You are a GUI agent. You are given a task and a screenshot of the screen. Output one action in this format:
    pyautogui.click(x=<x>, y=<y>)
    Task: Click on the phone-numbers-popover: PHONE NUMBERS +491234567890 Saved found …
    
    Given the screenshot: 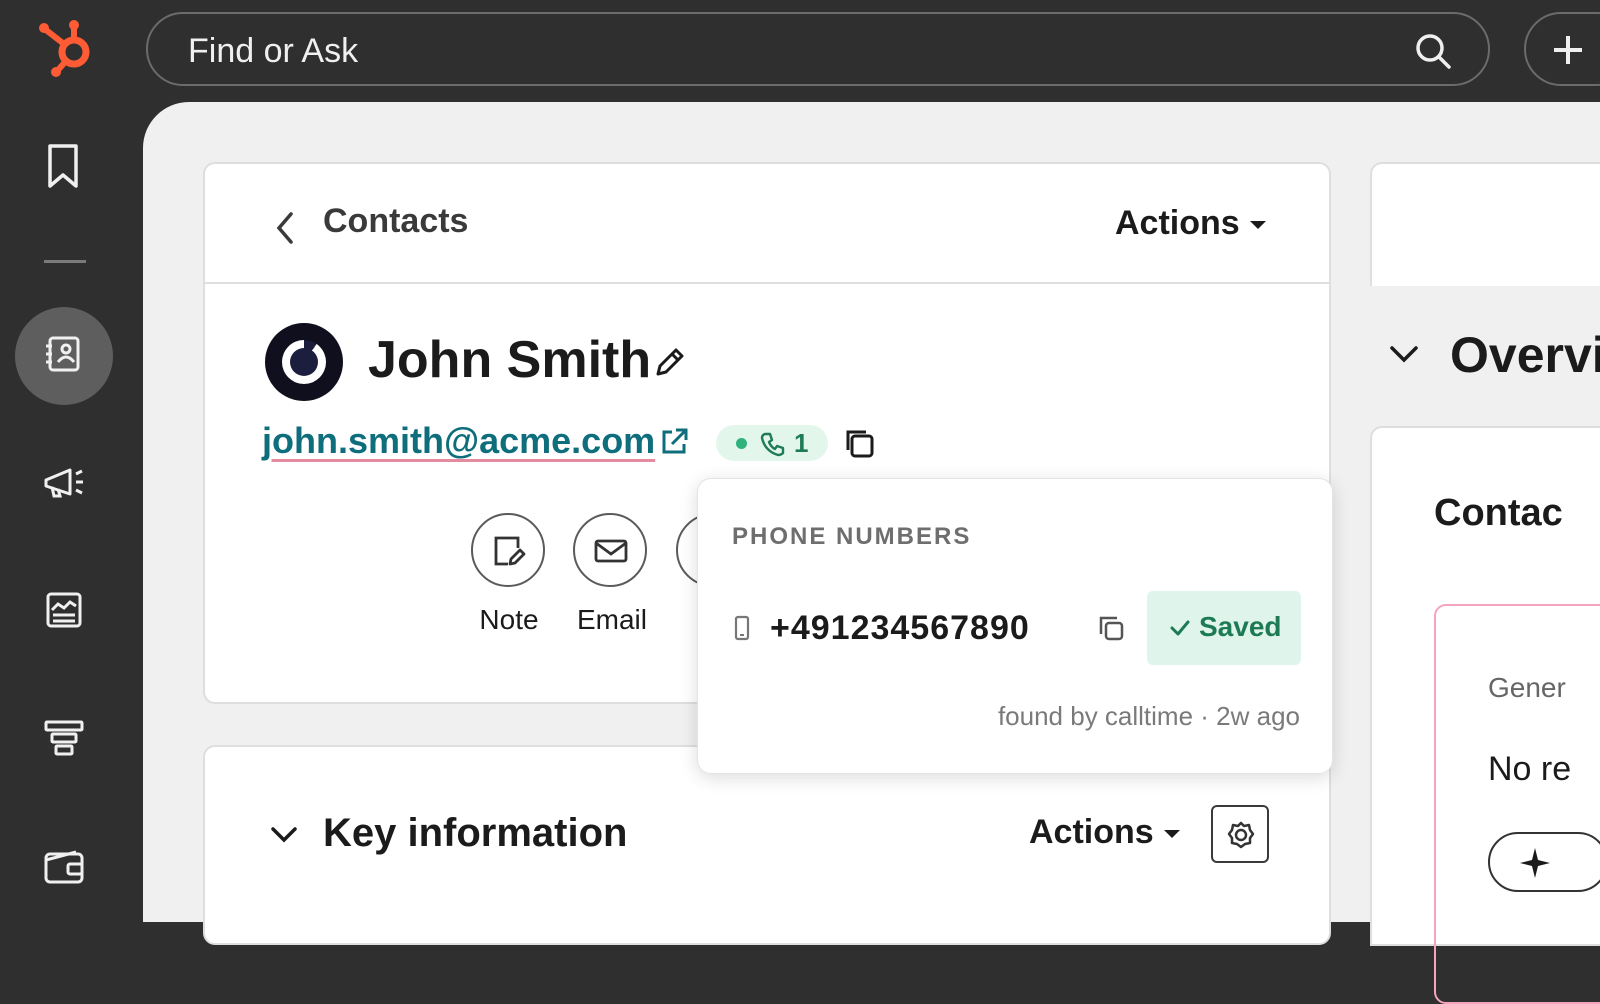 What is the action you would take?
    pyautogui.click(x=1015, y=626)
    